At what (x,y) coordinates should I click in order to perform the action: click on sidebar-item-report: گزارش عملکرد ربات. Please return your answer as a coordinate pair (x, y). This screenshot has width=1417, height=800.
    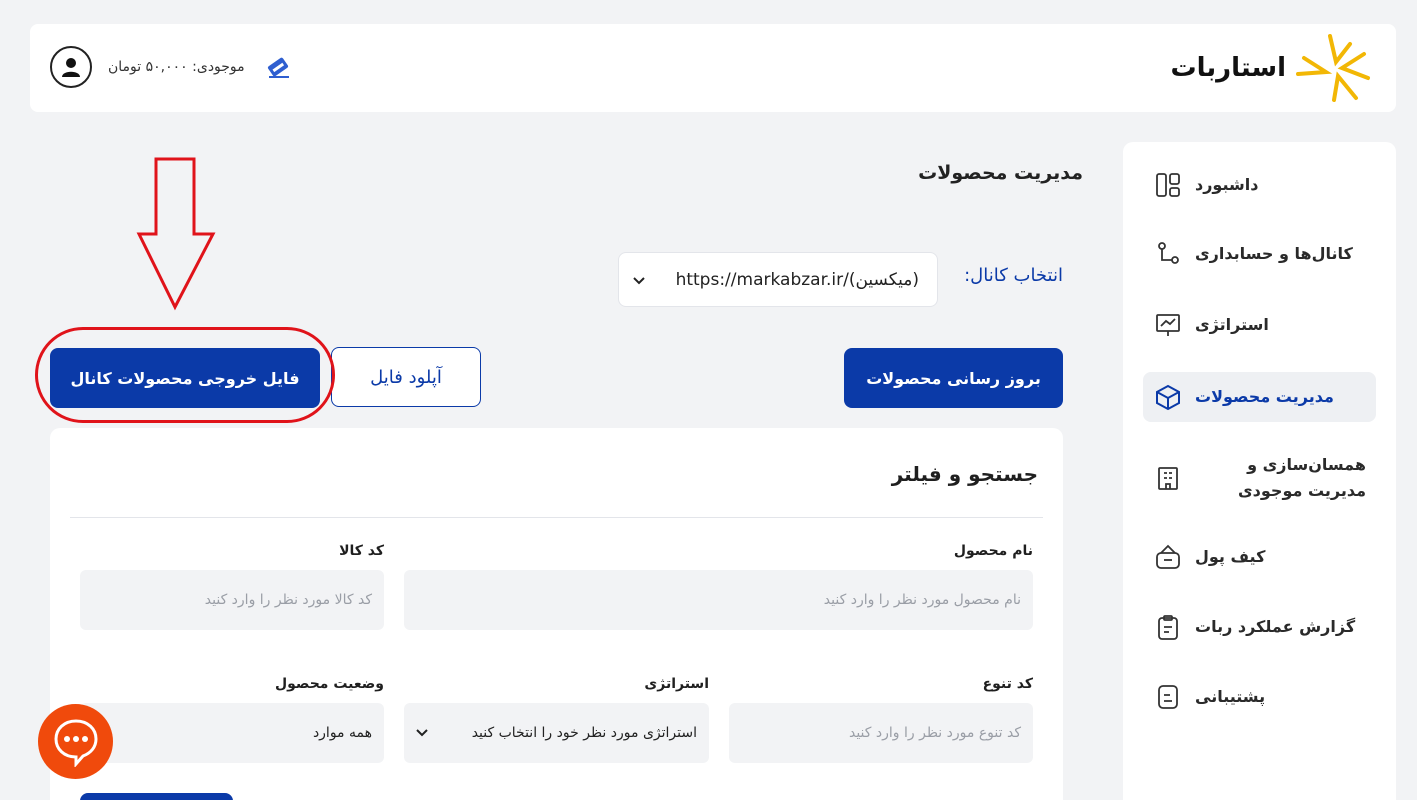
    Looking at the image, I should click on (1259, 627).